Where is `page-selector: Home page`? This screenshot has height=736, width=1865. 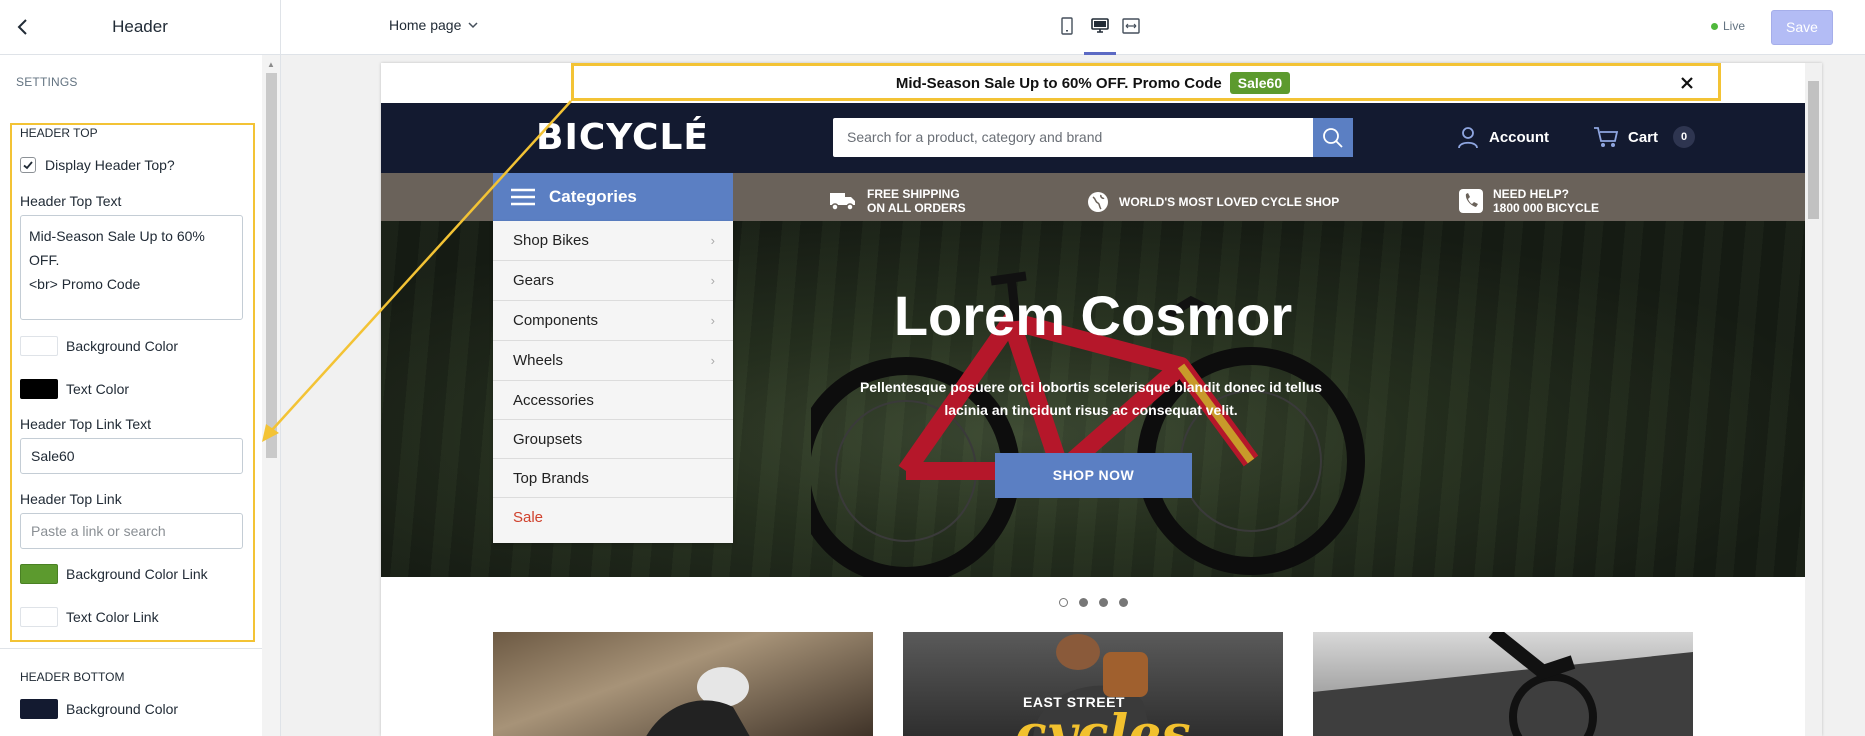
page-selector: Home page is located at coordinates (434, 25).